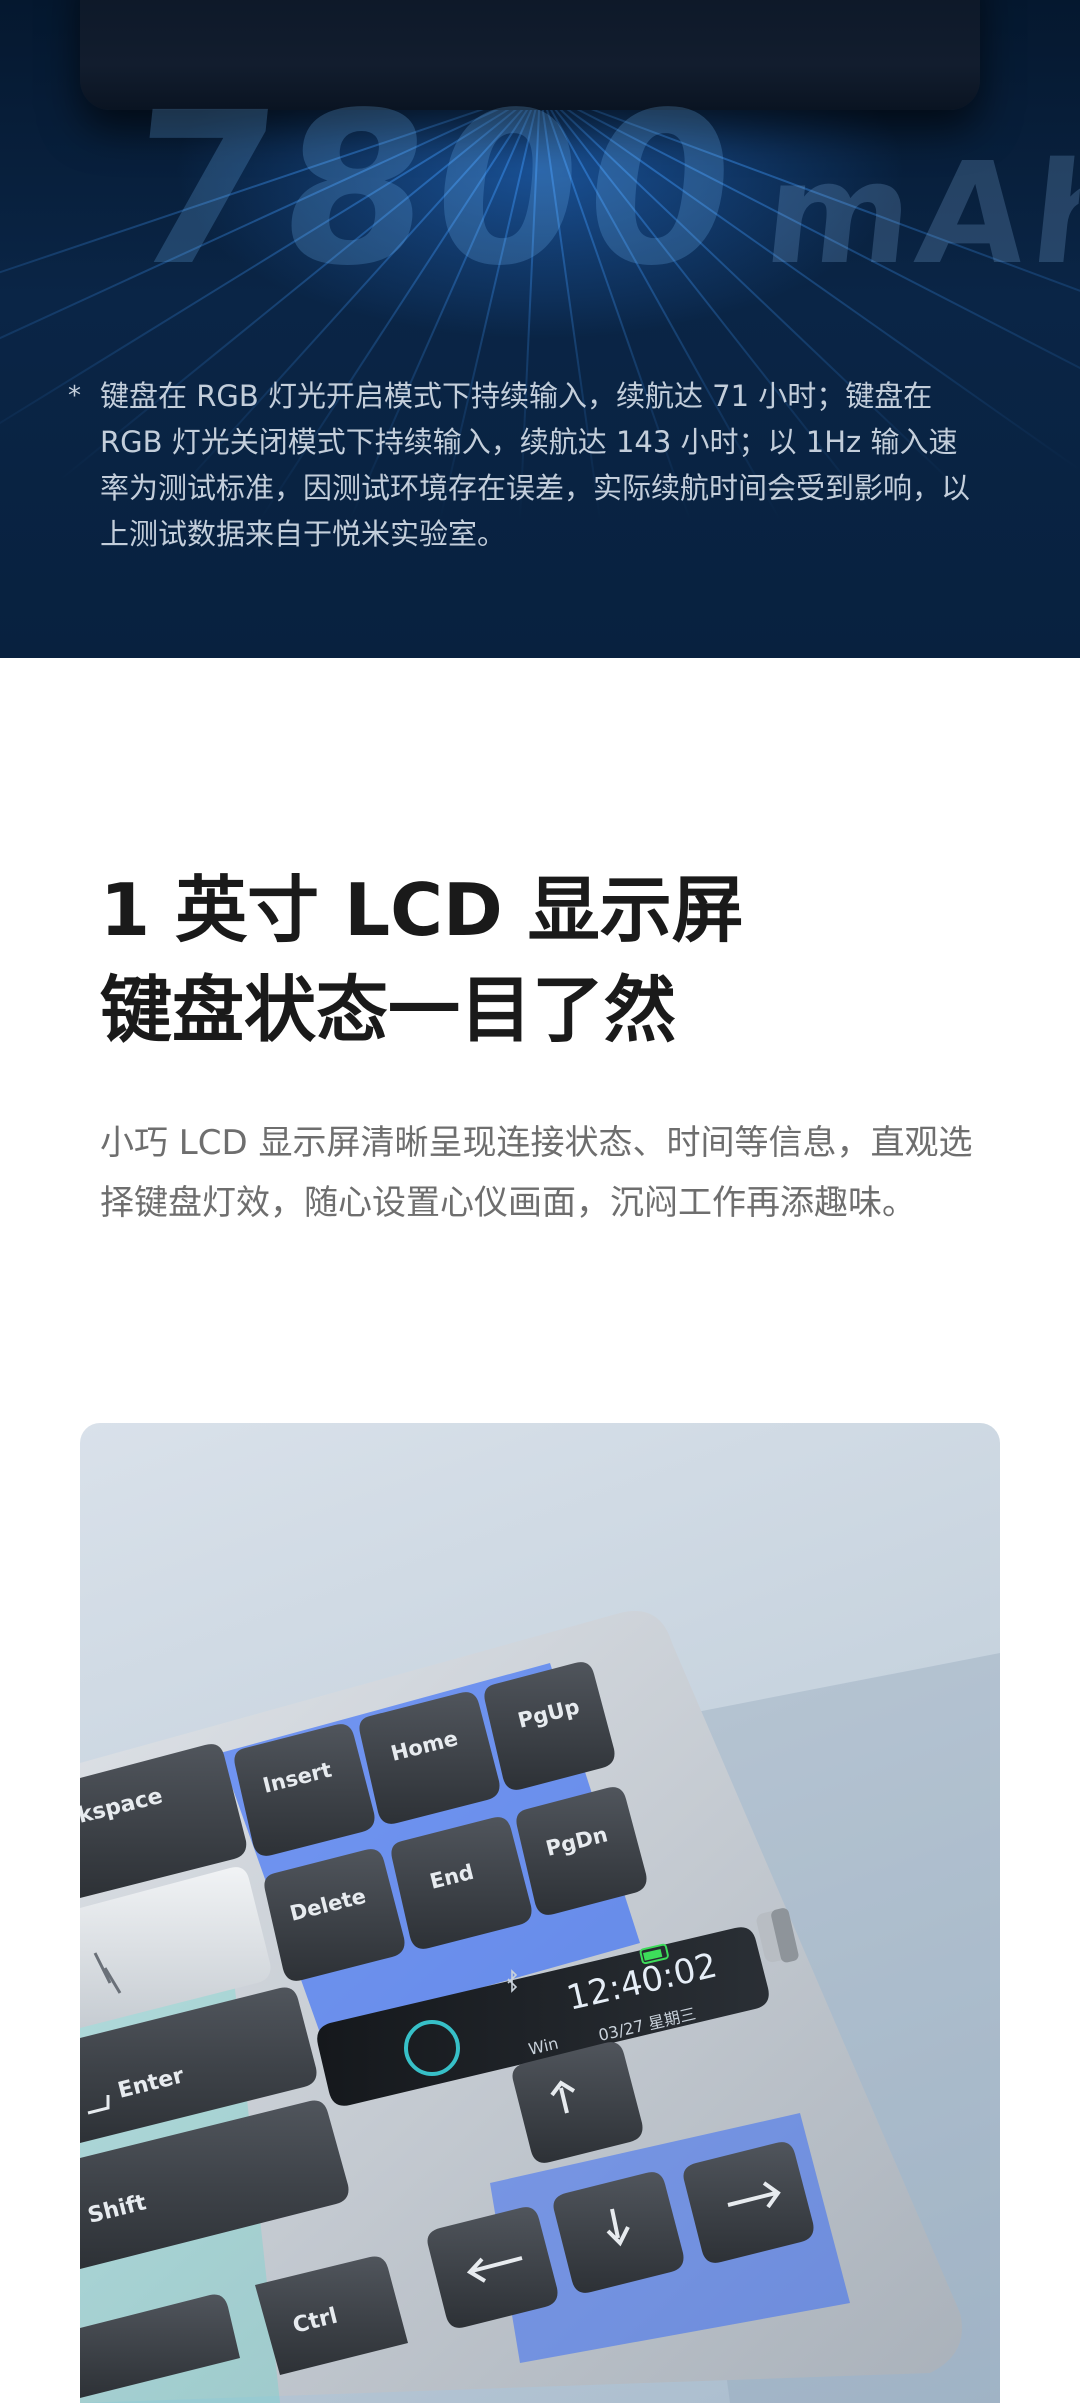  I want to click on battery-capacity-graphic: 7800mAh, so click(599, 190).